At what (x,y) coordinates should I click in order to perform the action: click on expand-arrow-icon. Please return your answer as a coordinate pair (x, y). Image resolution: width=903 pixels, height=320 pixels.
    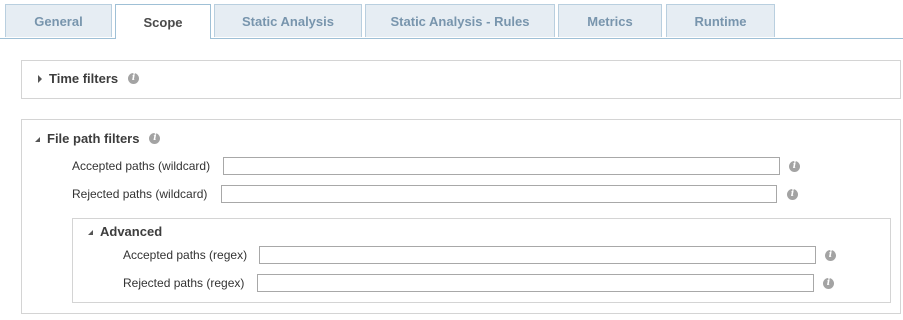
    Looking at the image, I should click on (40, 78).